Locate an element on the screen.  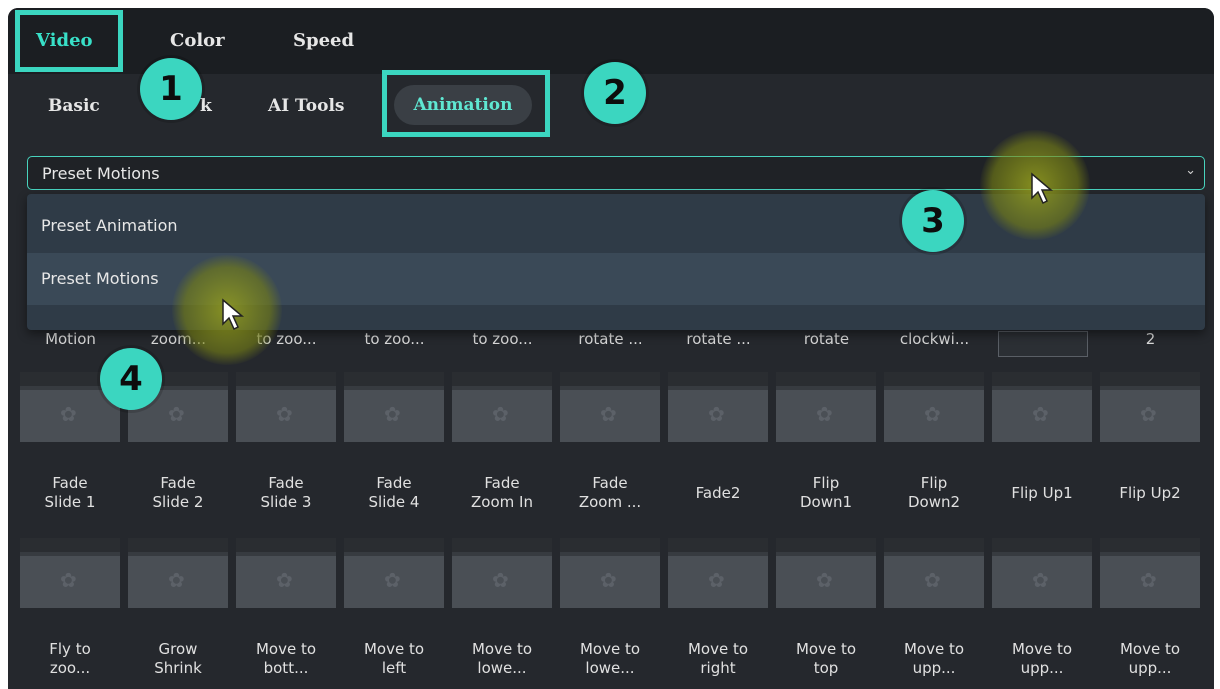
step-badge-3: 3 is located at coordinates (933, 221).